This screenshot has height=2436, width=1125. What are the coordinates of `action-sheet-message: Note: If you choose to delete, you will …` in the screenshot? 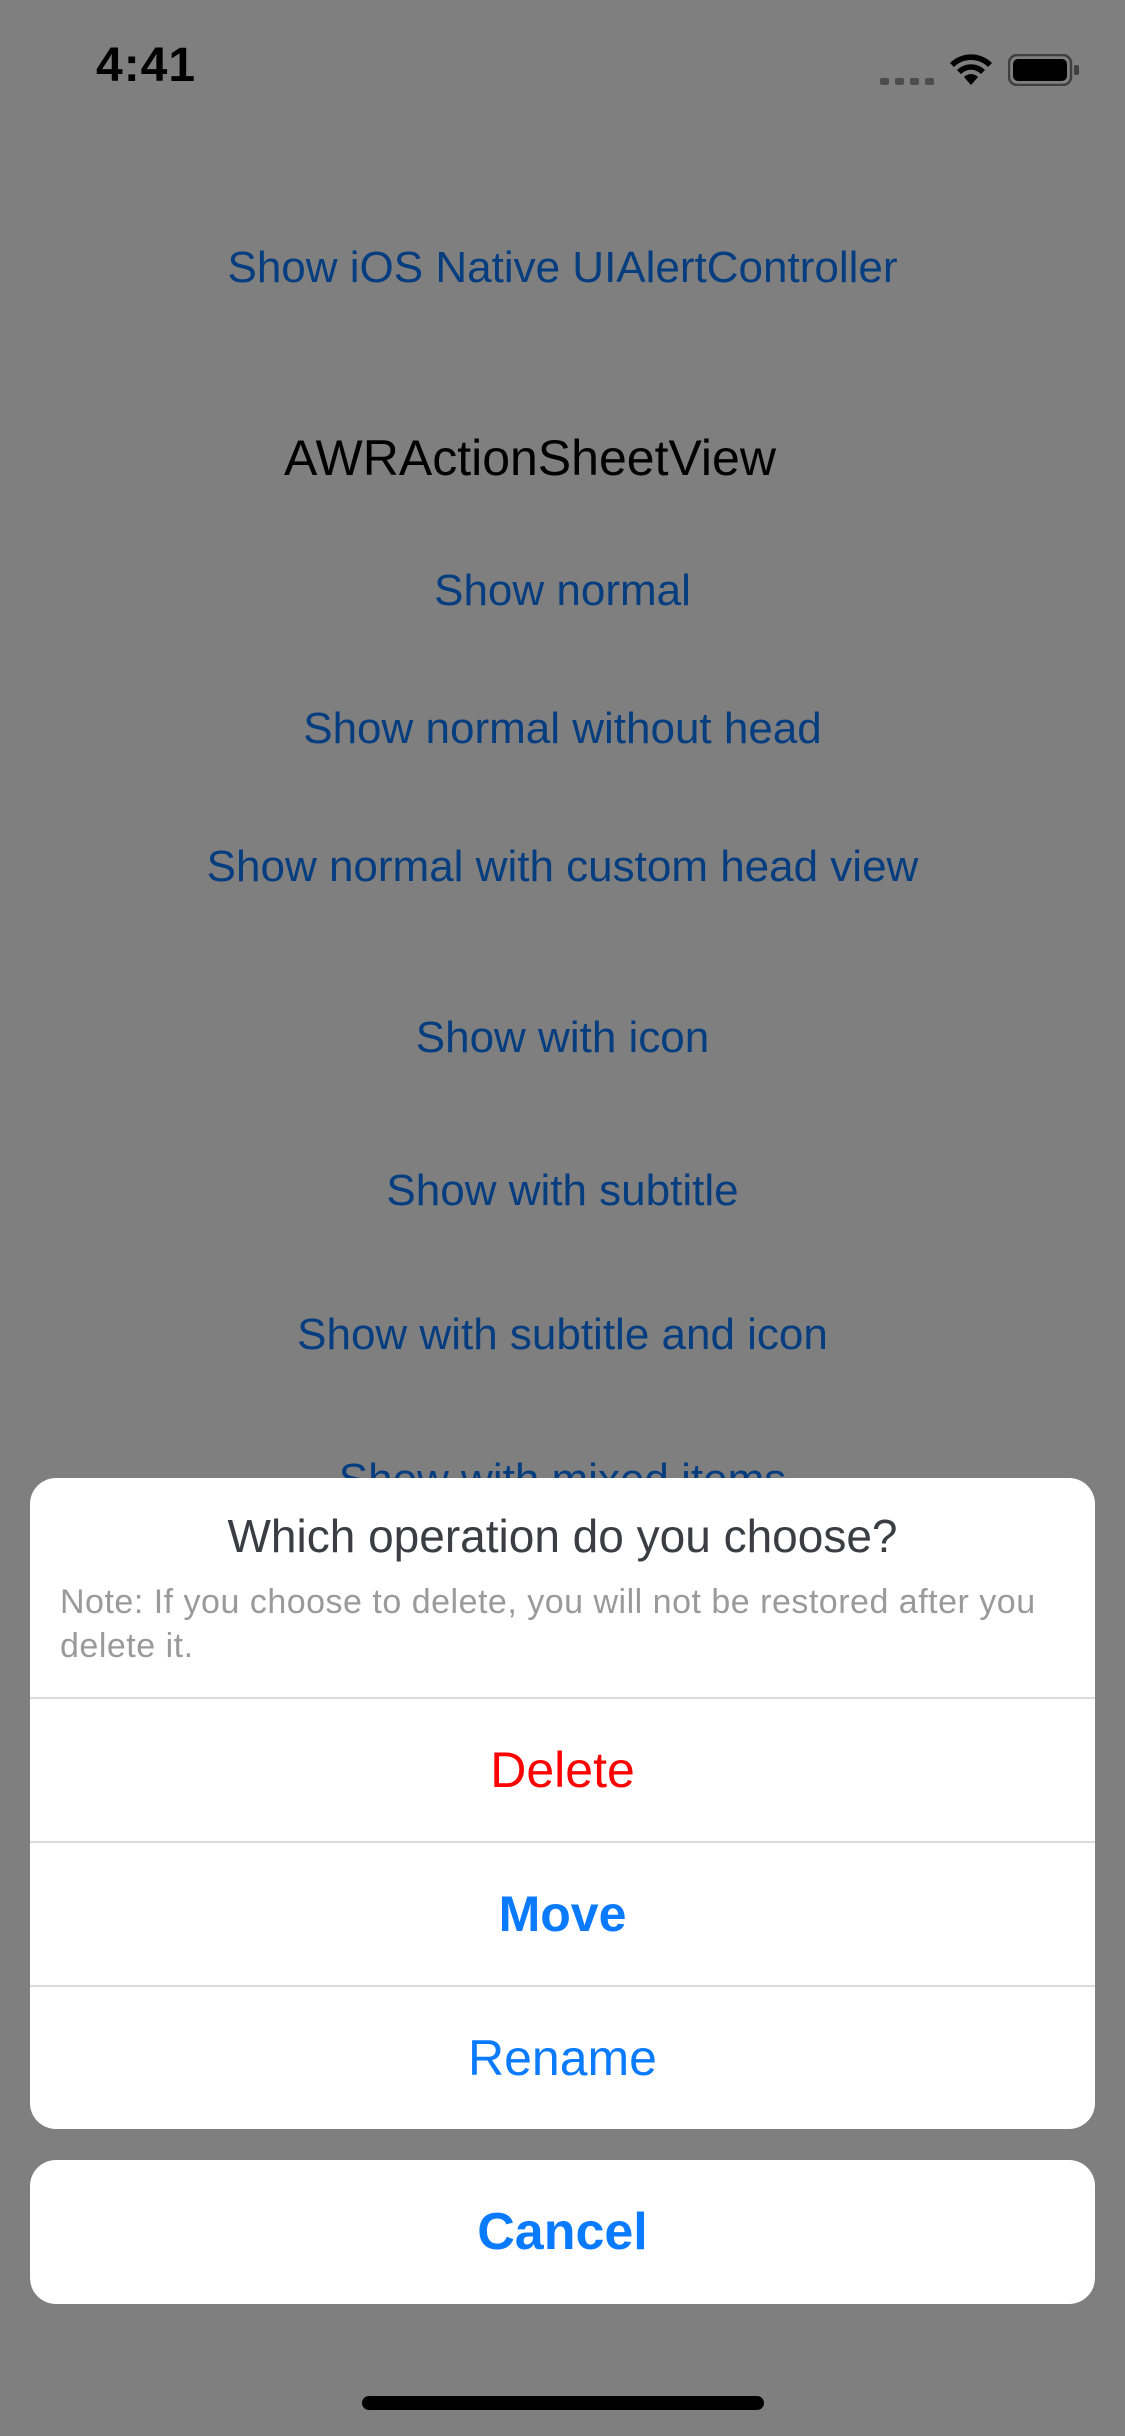 It's located at (548, 1624).